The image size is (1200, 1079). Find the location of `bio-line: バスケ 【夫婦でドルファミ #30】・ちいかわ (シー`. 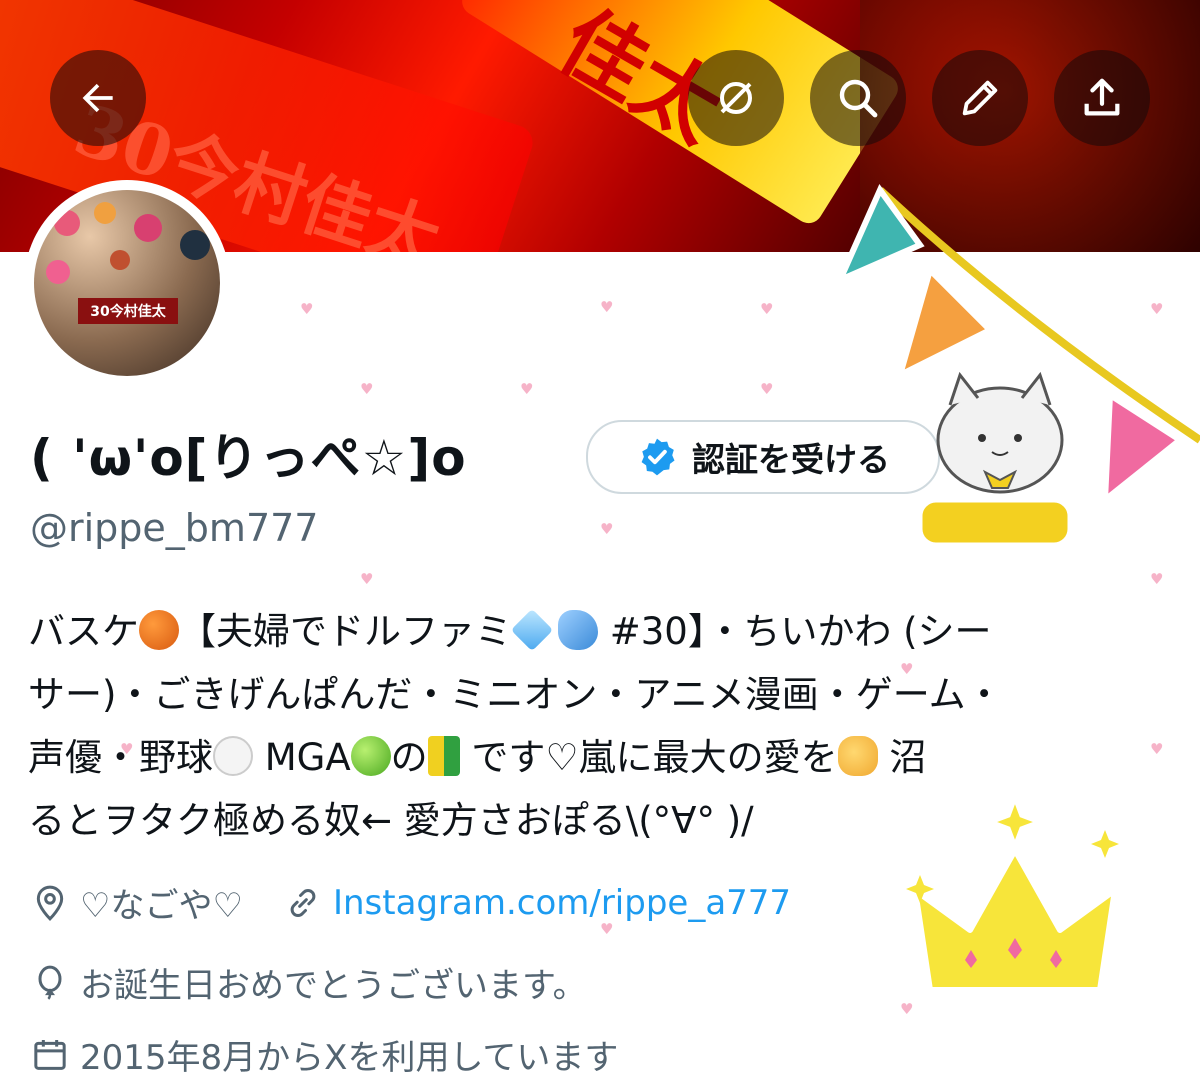

bio-line: バスケ 【夫婦でドルファミ #30】・ちいかわ (シー is located at coordinates (510, 630).